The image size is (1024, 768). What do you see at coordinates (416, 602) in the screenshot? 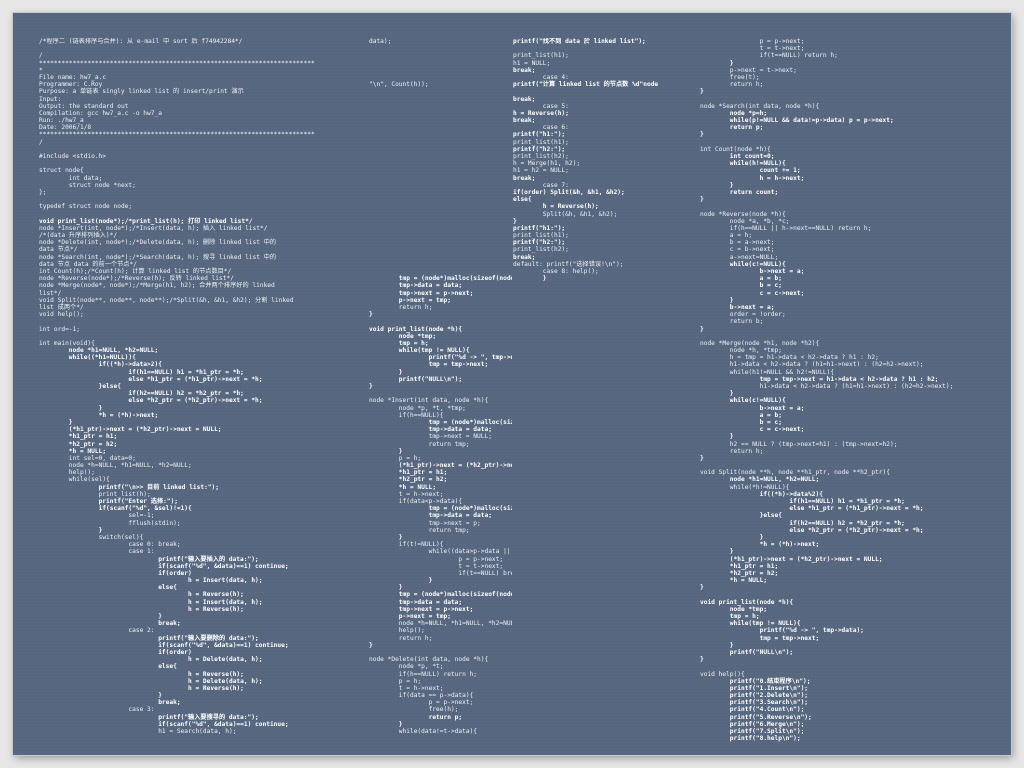
I see `code-line: tmp->data = data;` at bounding box center [416, 602].